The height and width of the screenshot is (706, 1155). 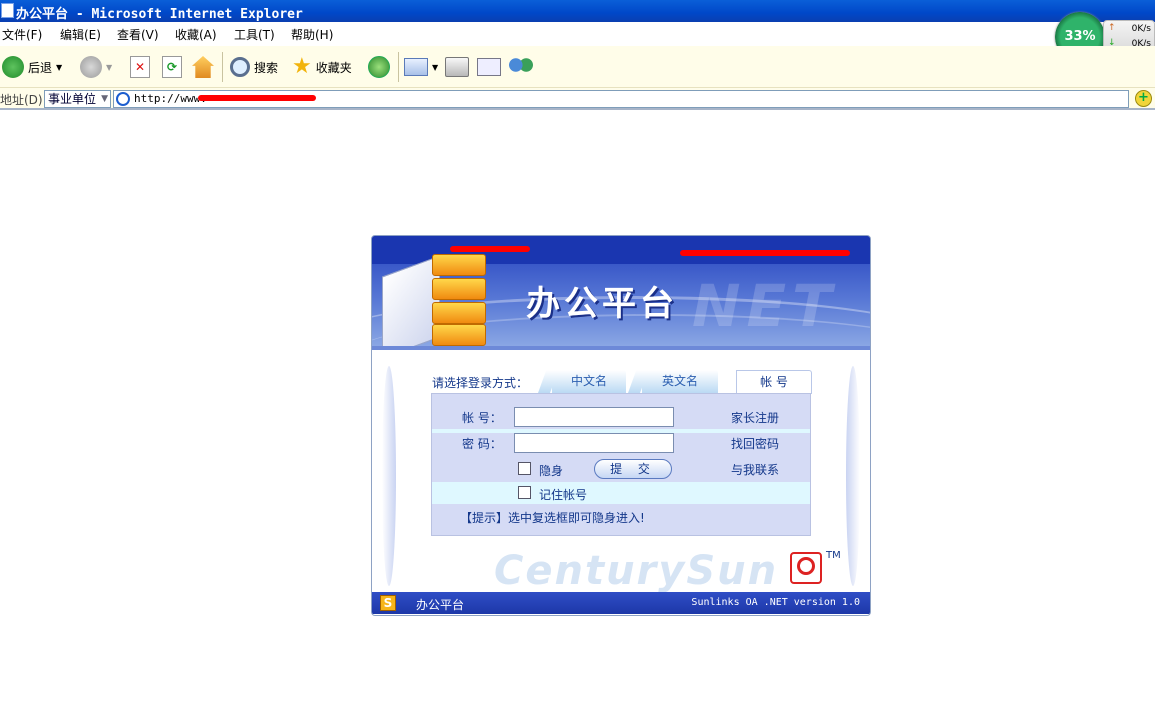 I want to click on back-button: 后退 ▼, so click(x=32, y=67).